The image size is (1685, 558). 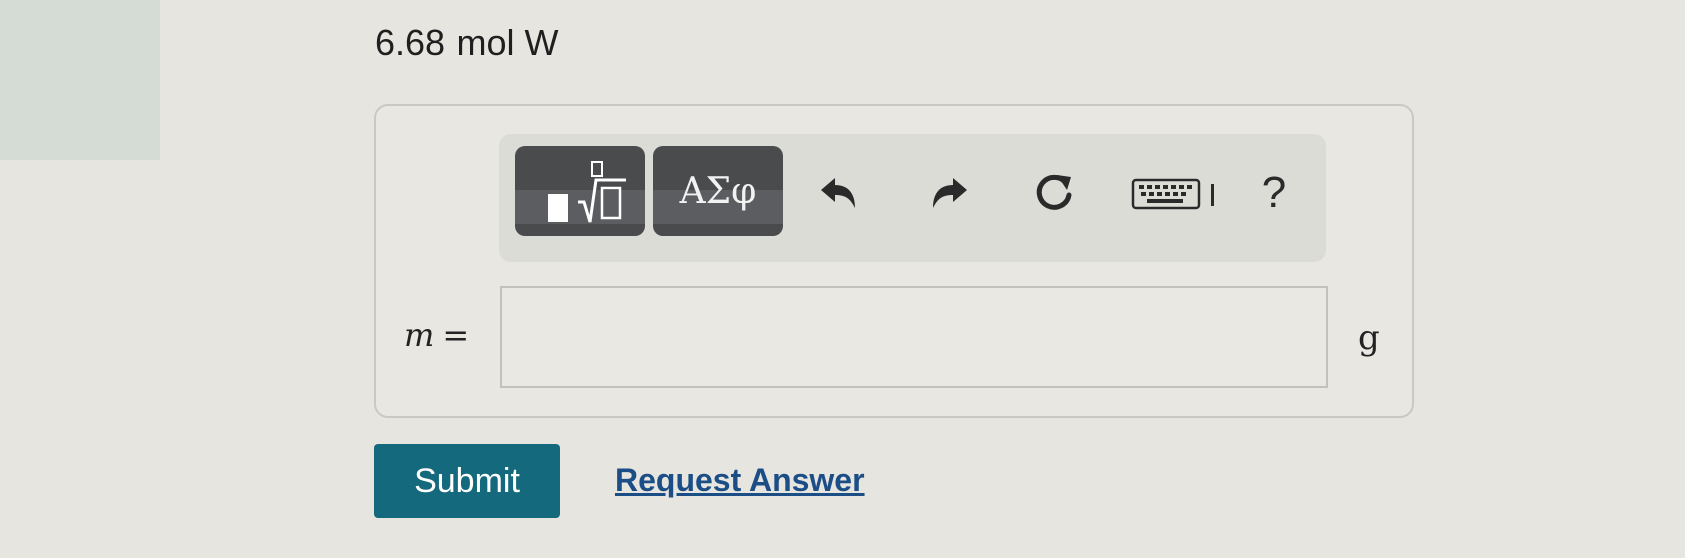 I want to click on undo-button, so click(x=839, y=194).